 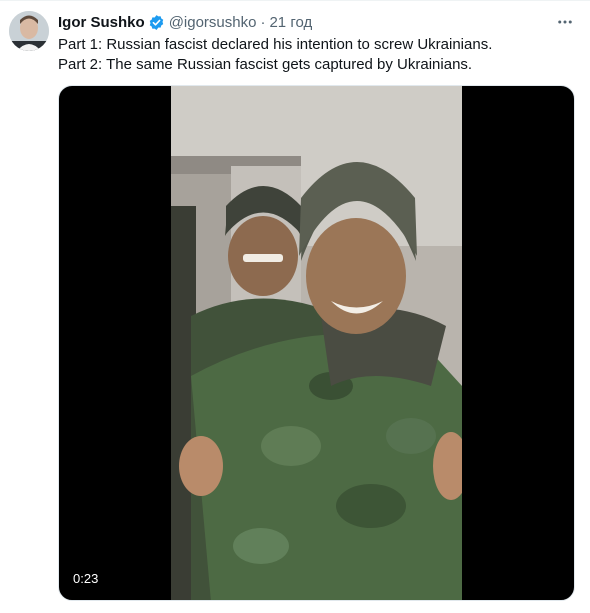 I want to click on author-name: Igor Sushko, so click(x=101, y=22).